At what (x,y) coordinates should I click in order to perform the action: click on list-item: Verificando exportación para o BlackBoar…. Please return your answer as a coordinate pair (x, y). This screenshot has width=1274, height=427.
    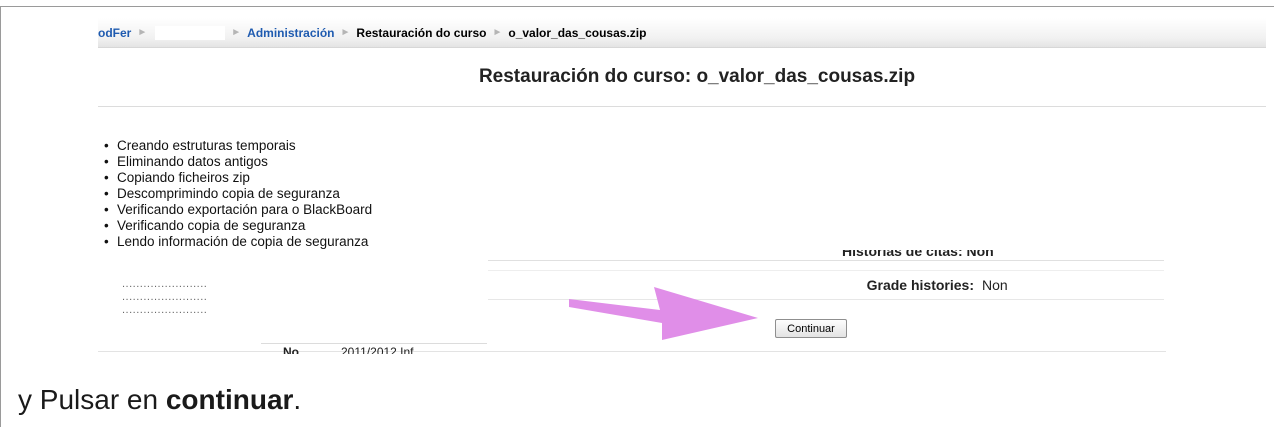
    Looking at the image, I should click on (238, 210).